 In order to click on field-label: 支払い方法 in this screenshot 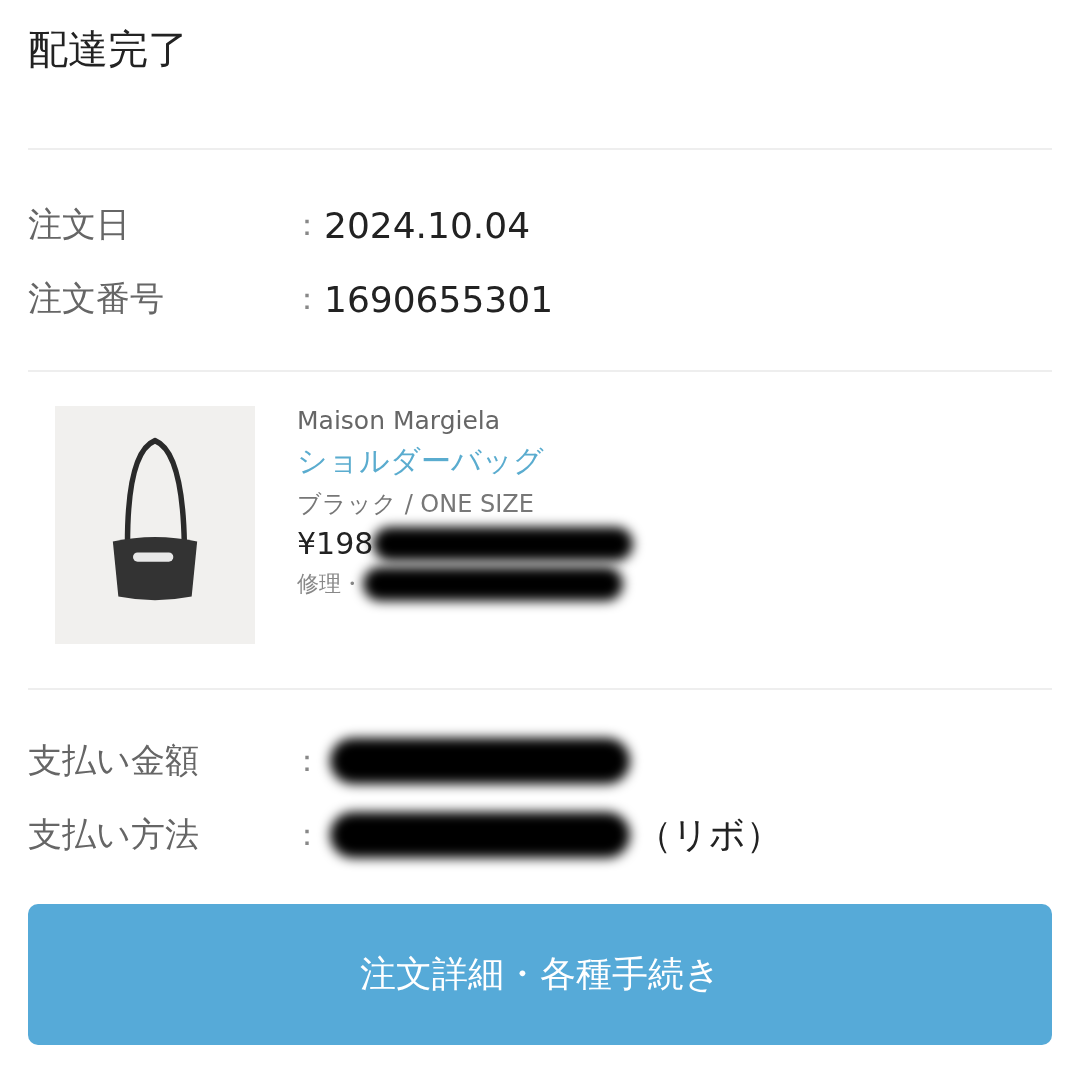, I will do `click(114, 834)`.